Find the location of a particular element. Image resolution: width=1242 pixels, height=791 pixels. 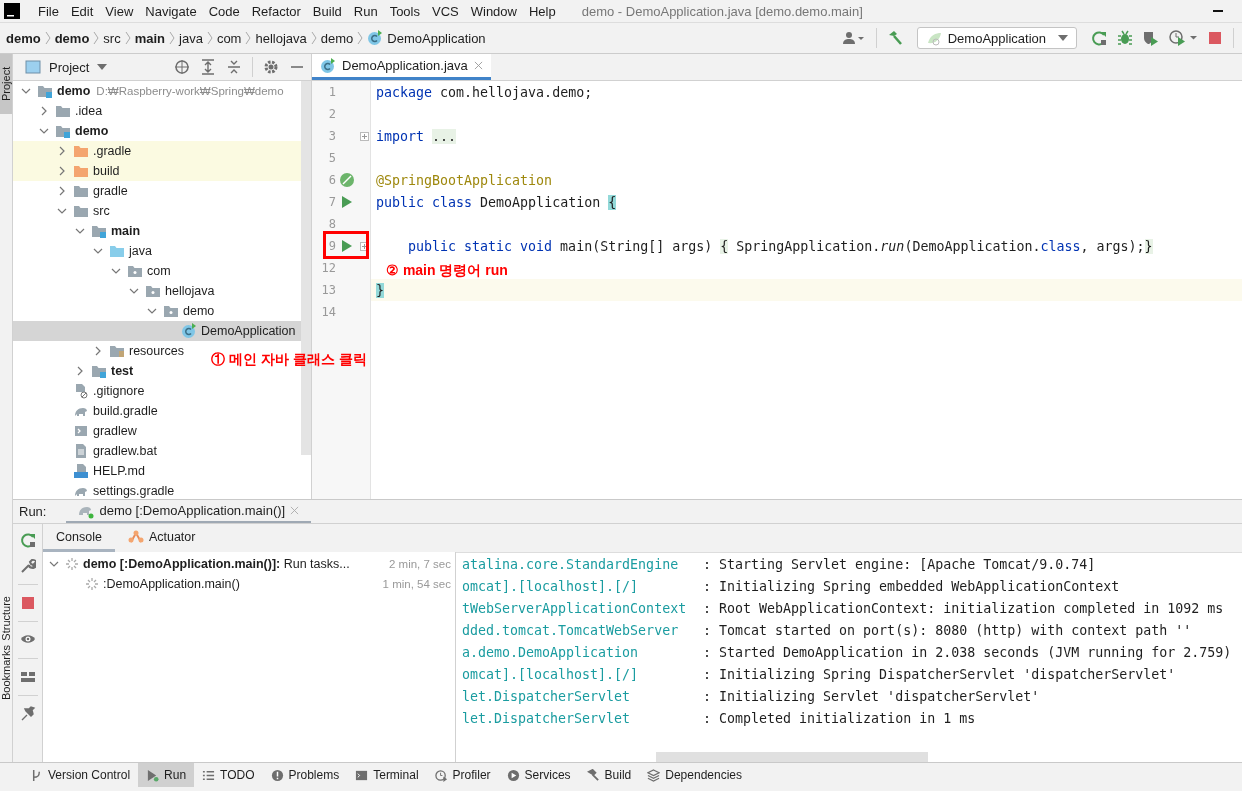

breadcrumb: java is located at coordinates (191, 38).